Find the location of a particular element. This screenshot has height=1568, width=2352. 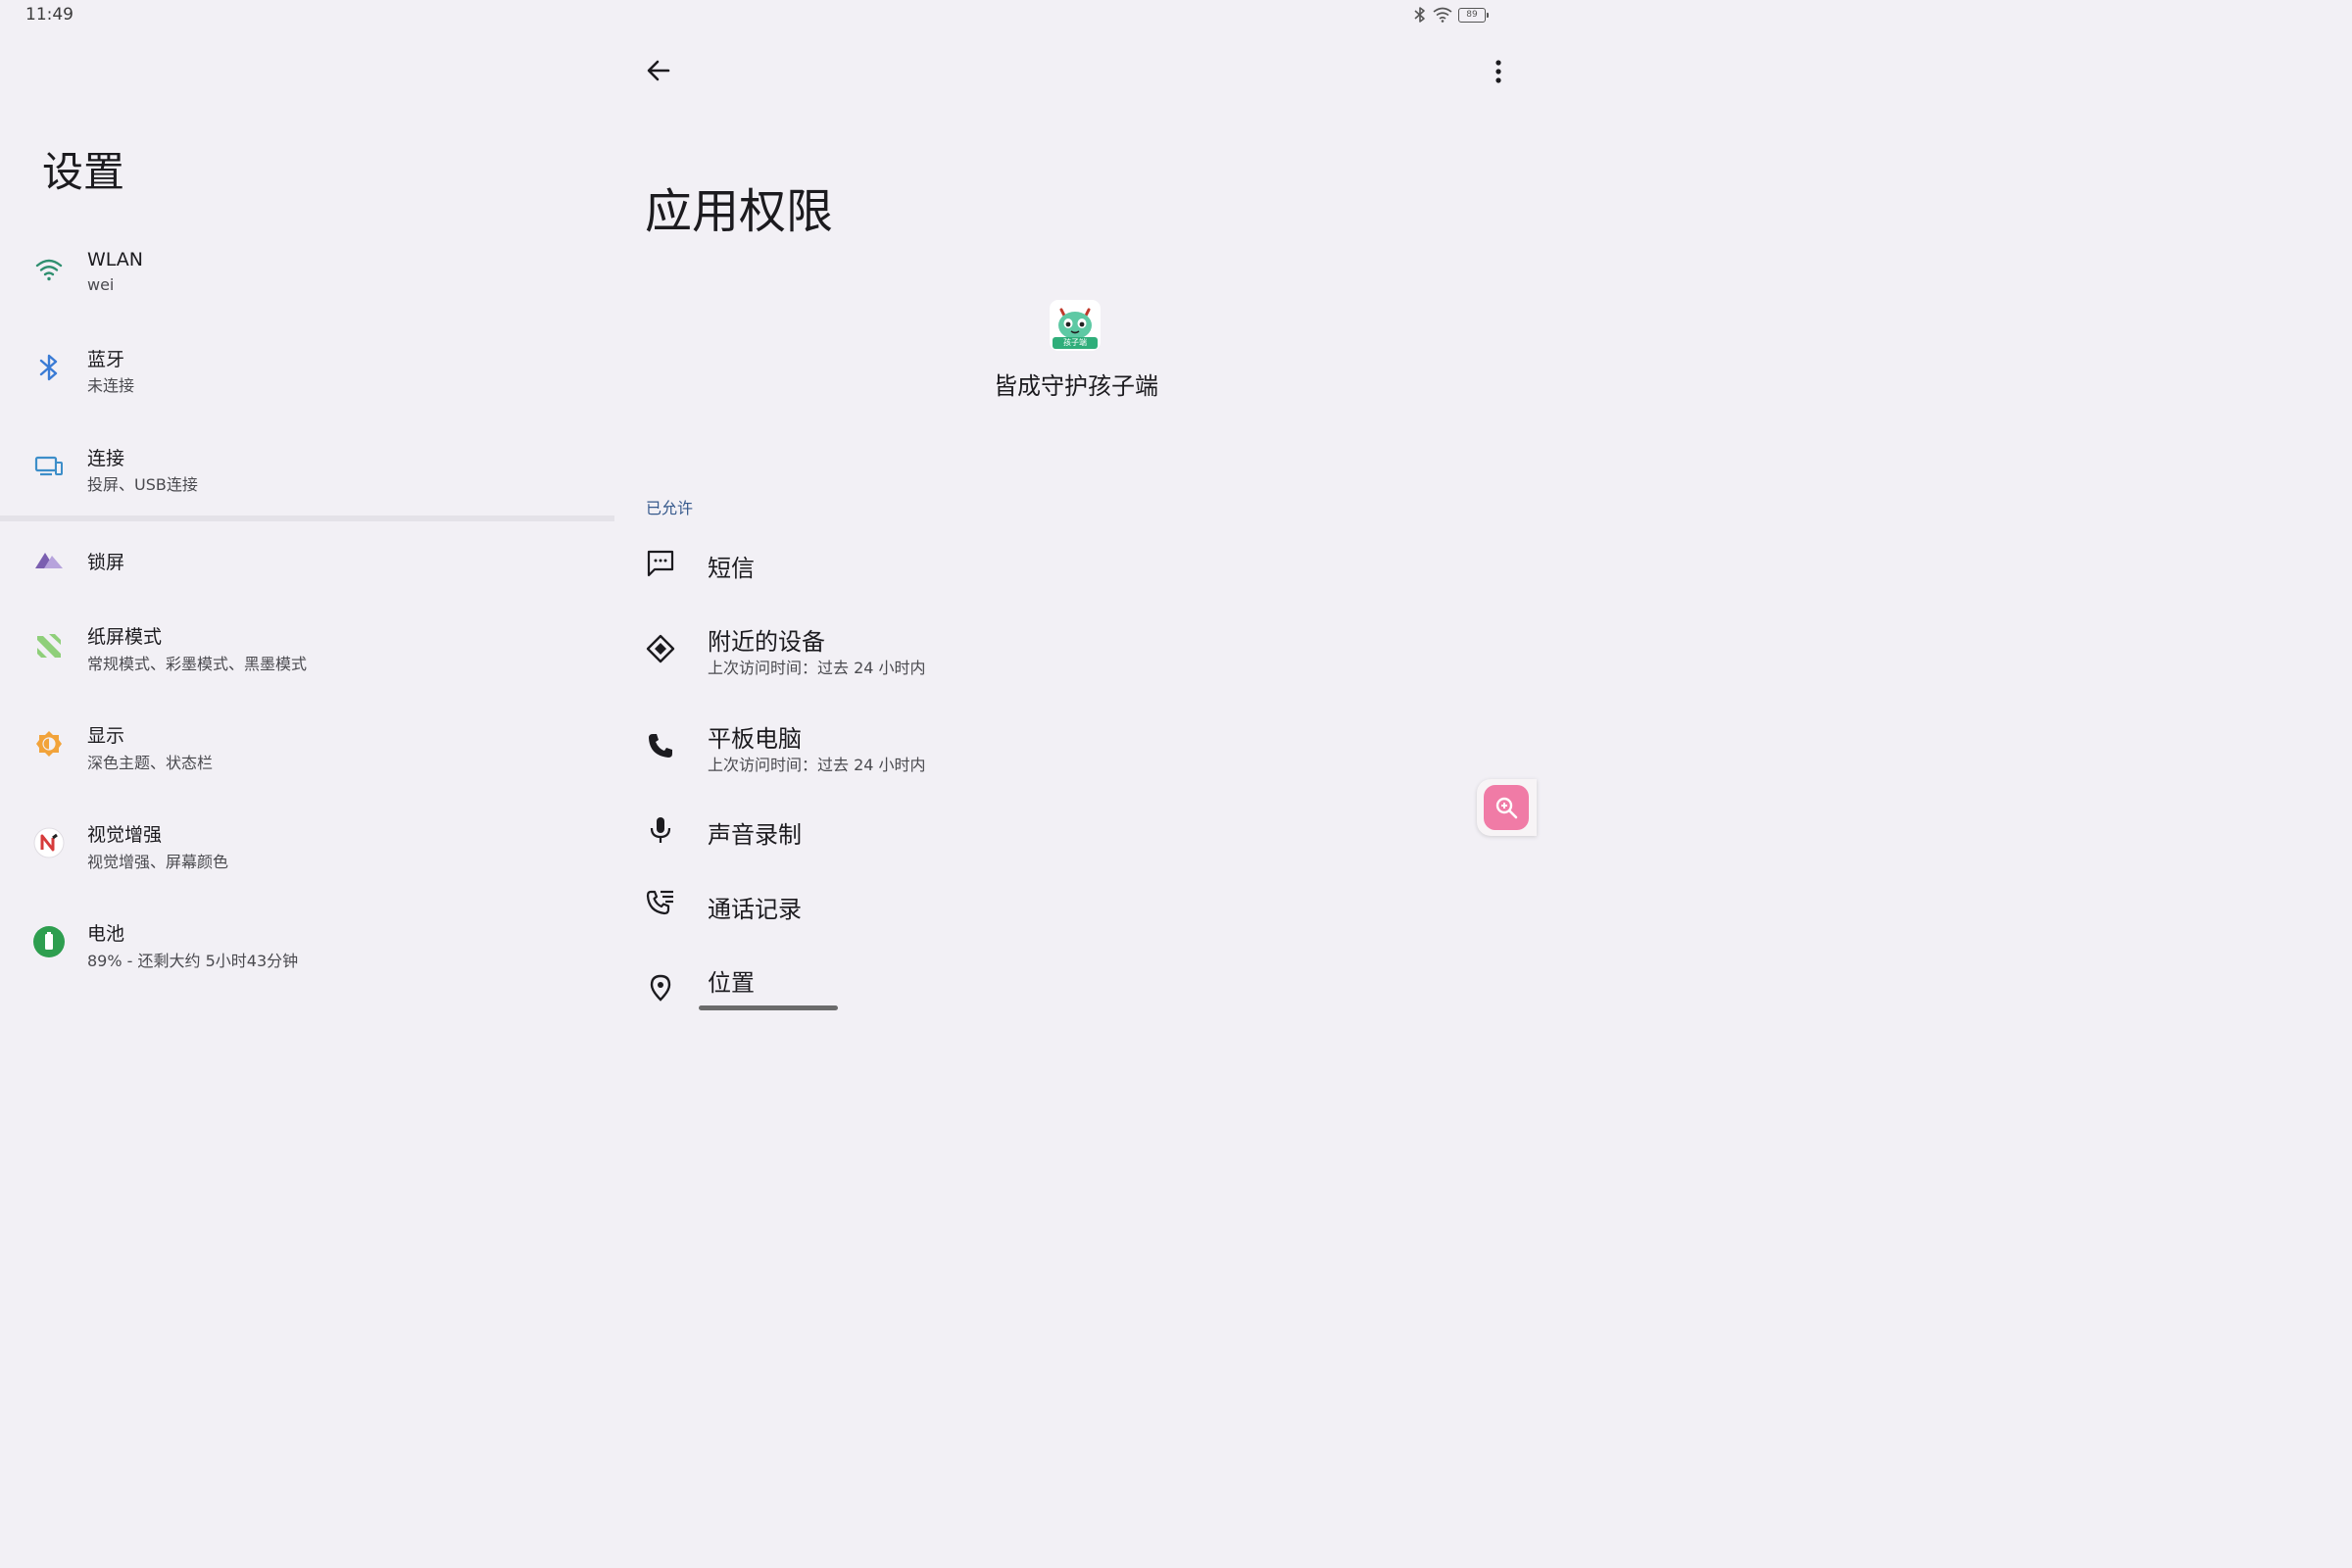

settings-item-subtitle: 常规模式、彩墨模式、黑墨模式 is located at coordinates (197, 664).